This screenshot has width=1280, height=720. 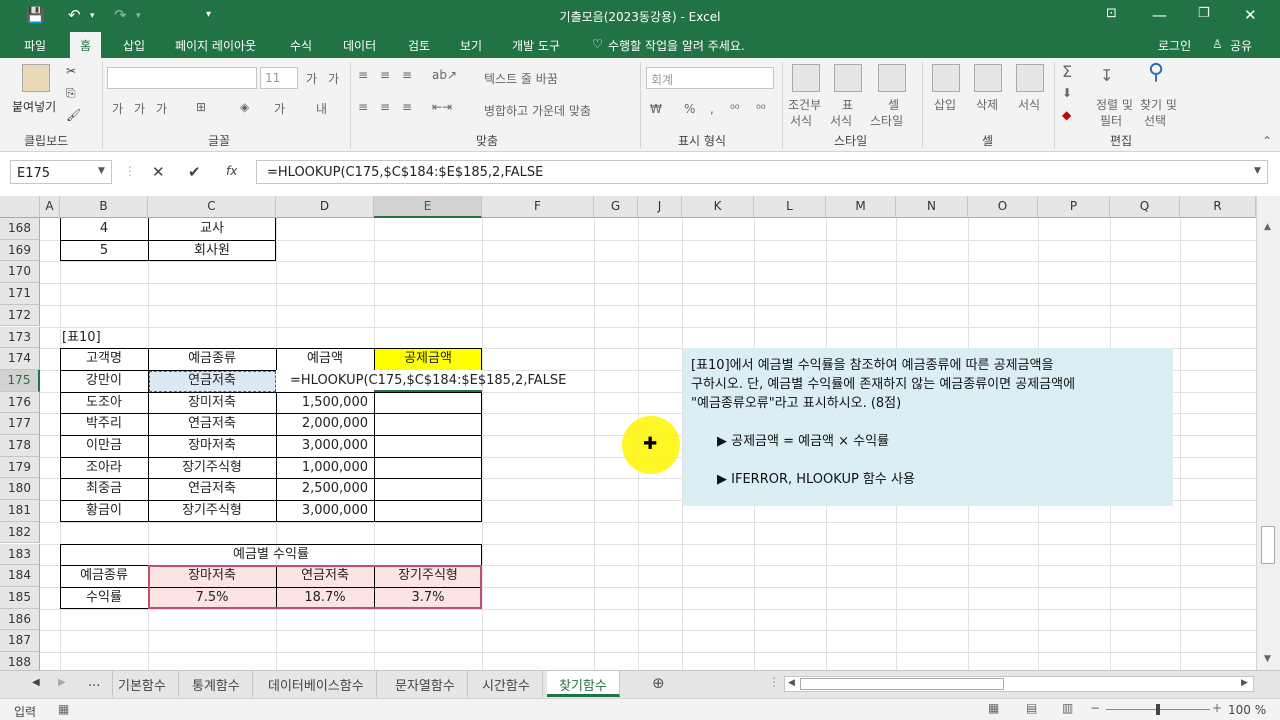 What do you see at coordinates (104, 467) in the screenshot?
I see `cell: 조아라` at bounding box center [104, 467].